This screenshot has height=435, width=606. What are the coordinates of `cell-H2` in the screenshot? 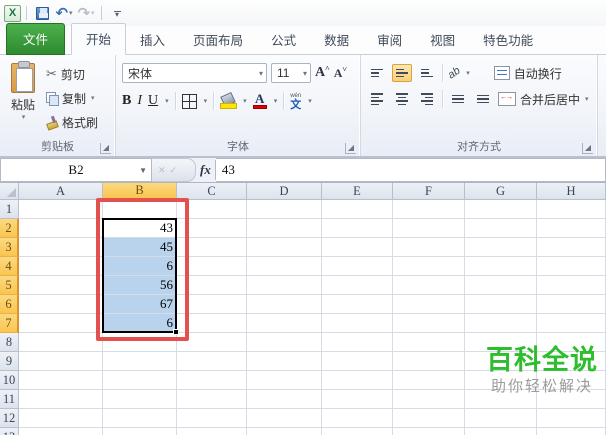 It's located at (571, 228).